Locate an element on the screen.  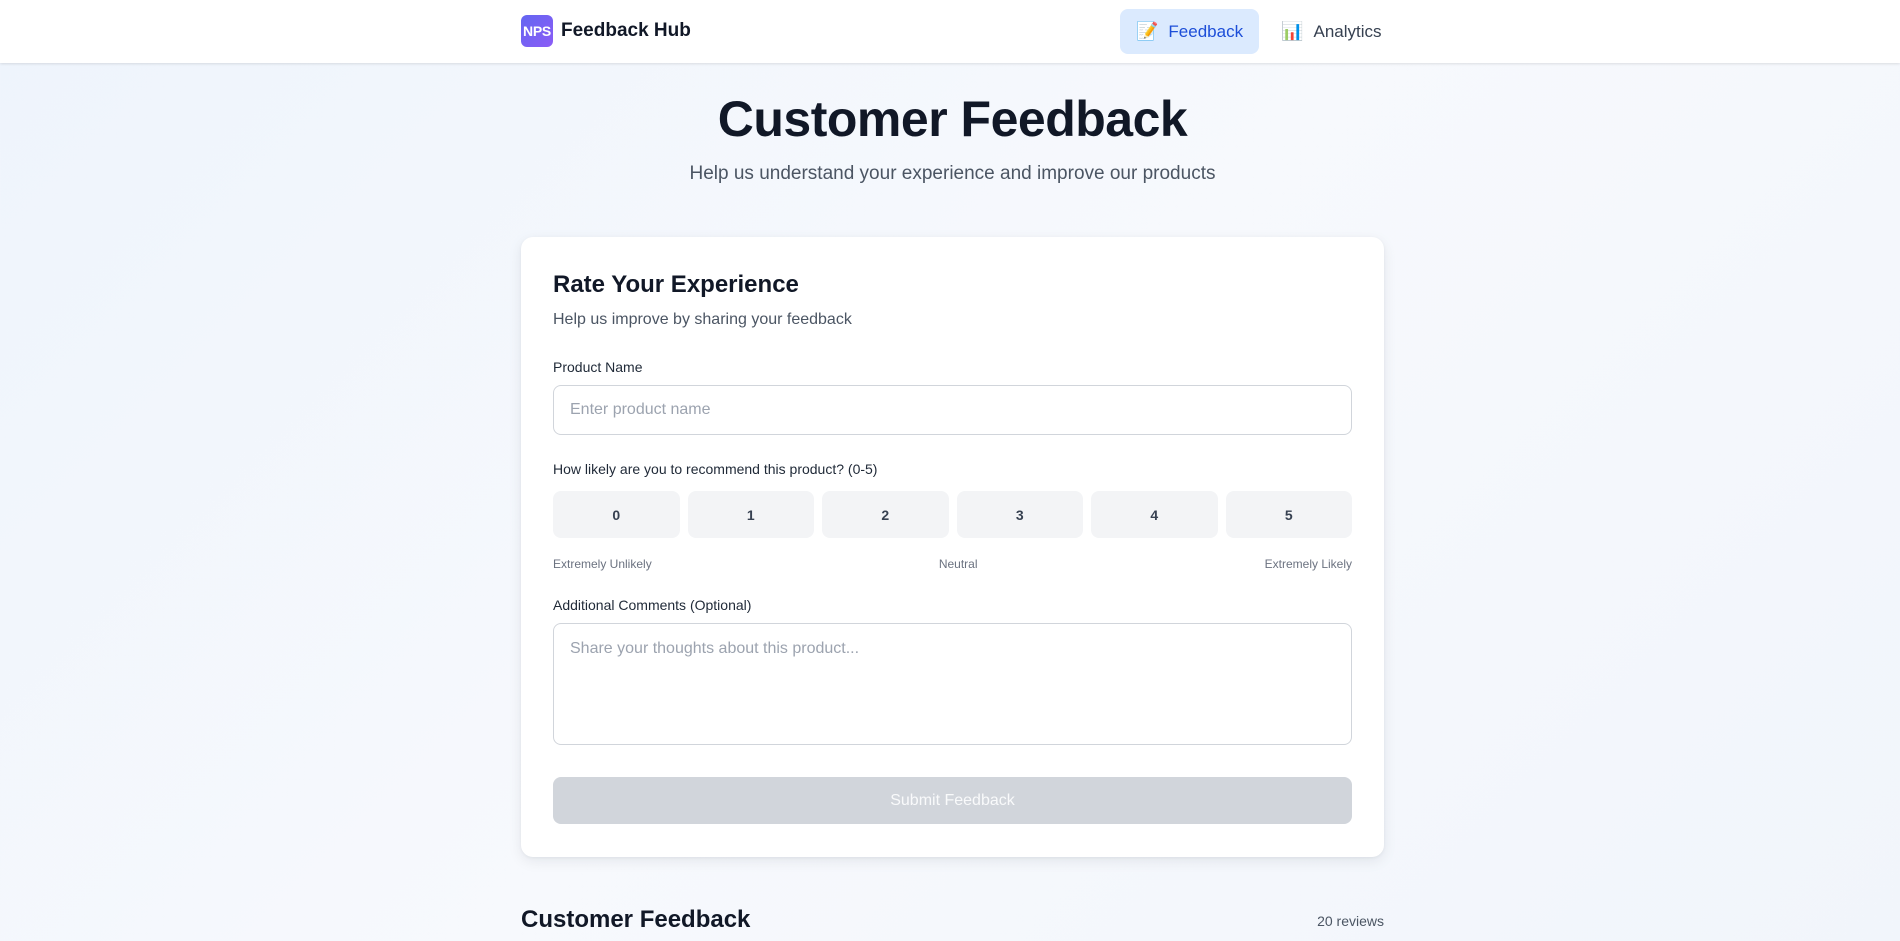
brand: NPS Feedback Hub is located at coordinates (606, 31).